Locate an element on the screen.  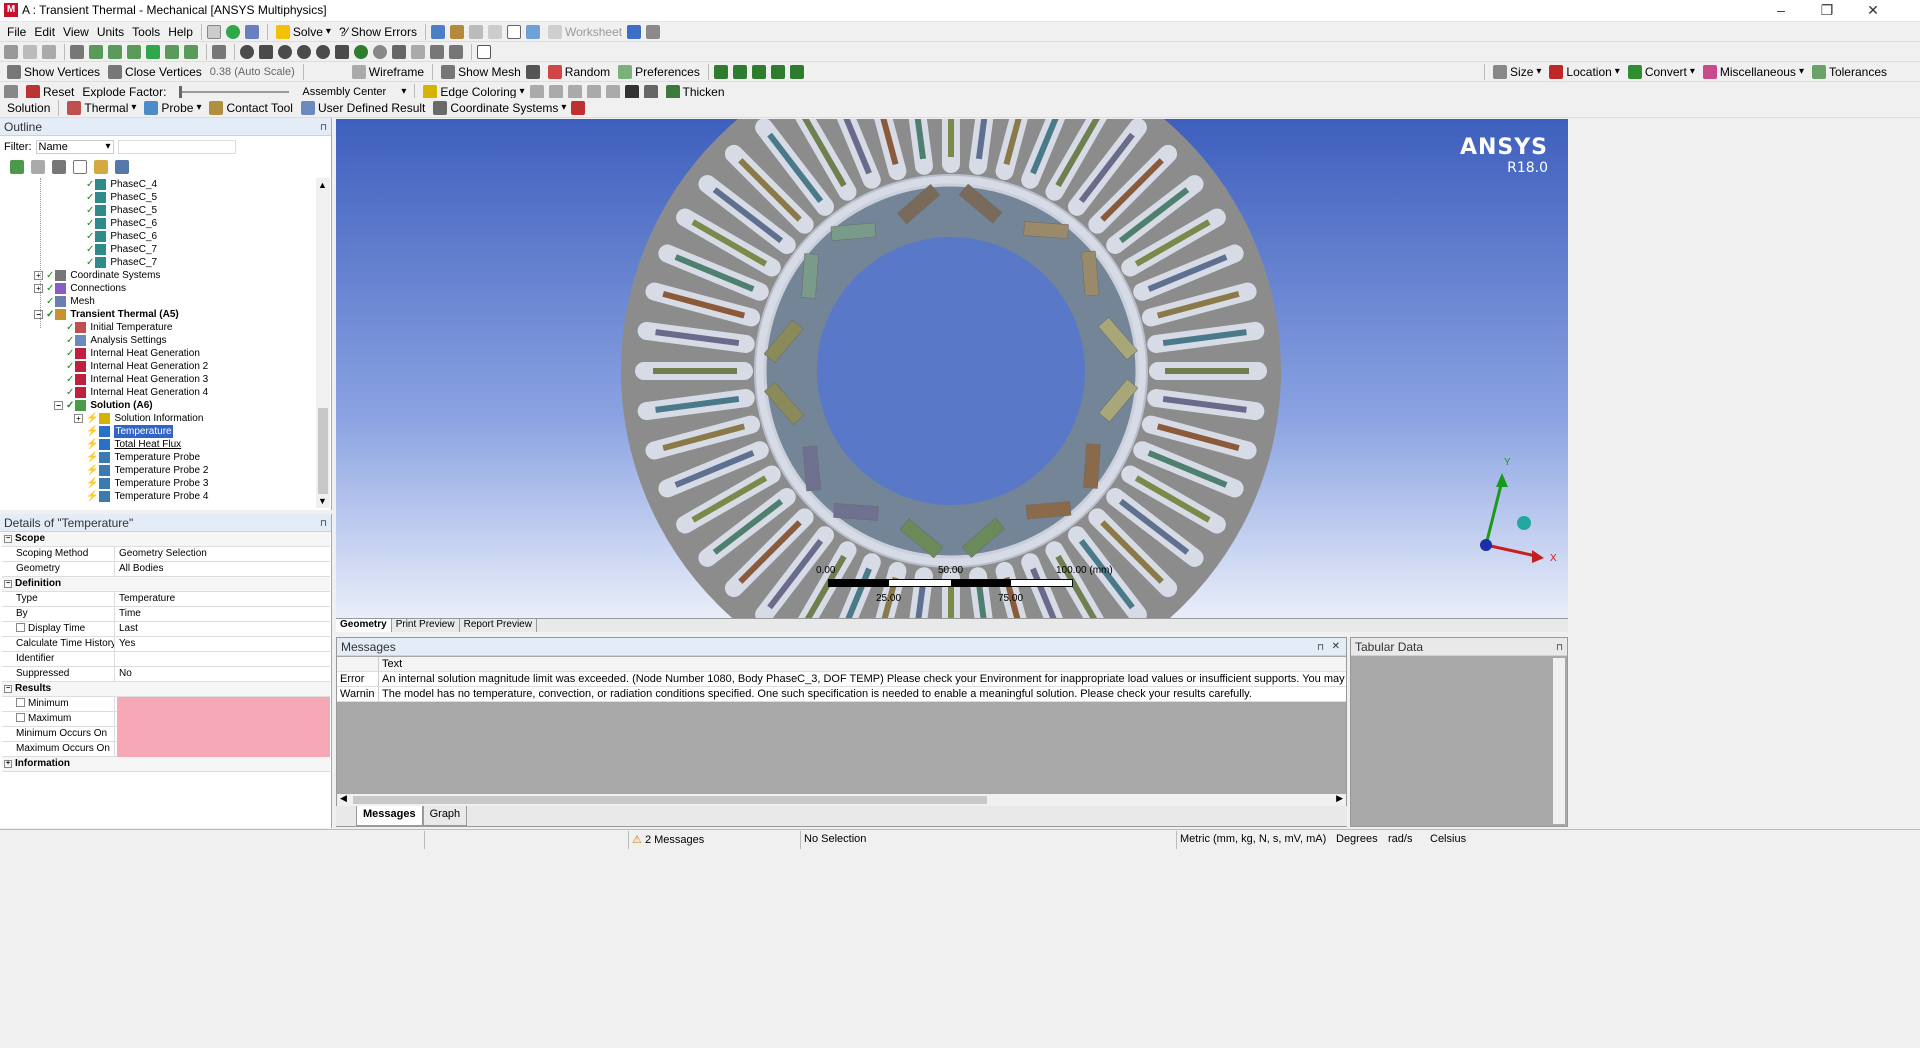
filter-tree-icon is located at coordinates (38, 167).